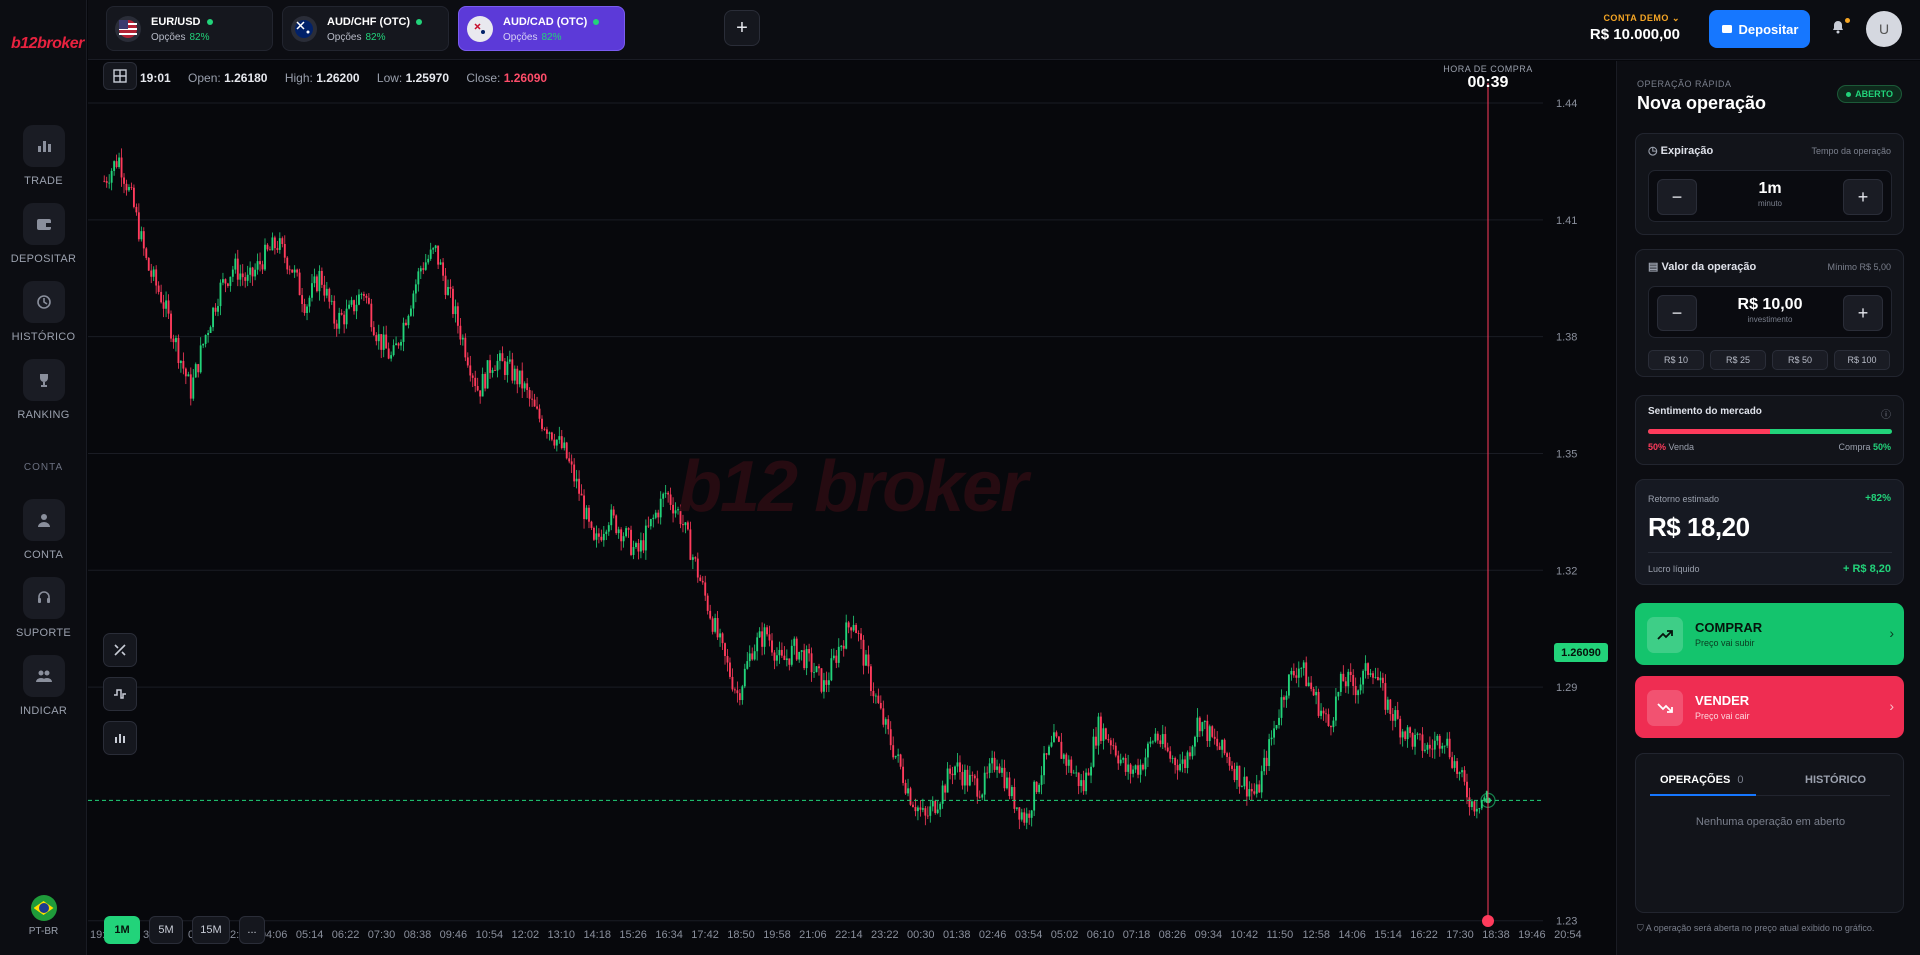  What do you see at coordinates (1800, 360) in the screenshot?
I see `amount-chip: R$ 50` at bounding box center [1800, 360].